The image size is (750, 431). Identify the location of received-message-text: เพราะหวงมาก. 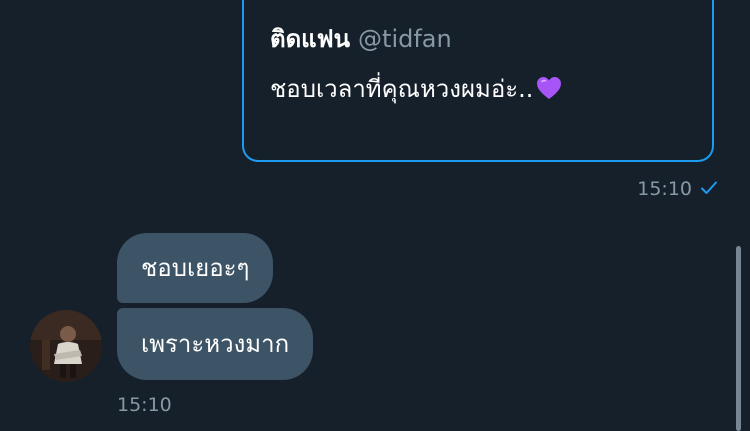
(215, 344).